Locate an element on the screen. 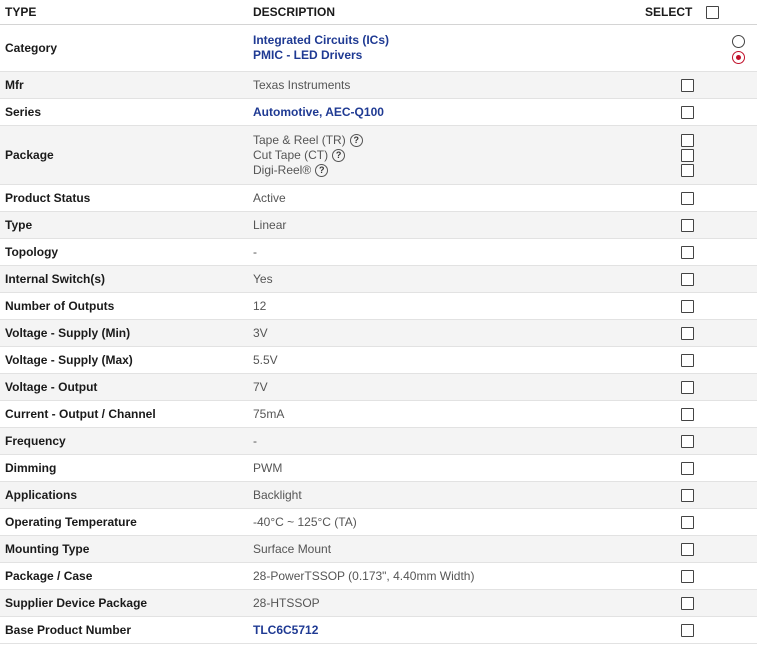 This screenshot has height=646, width=757. table-row: Supplier Device Package 28-HTSSOP is located at coordinates (378, 603).